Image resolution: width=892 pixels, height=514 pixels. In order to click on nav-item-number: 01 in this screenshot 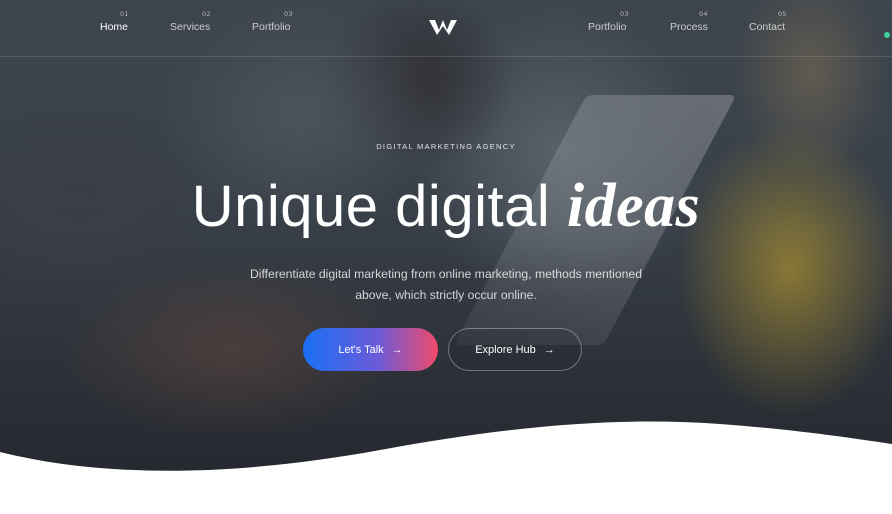, I will do `click(124, 14)`.